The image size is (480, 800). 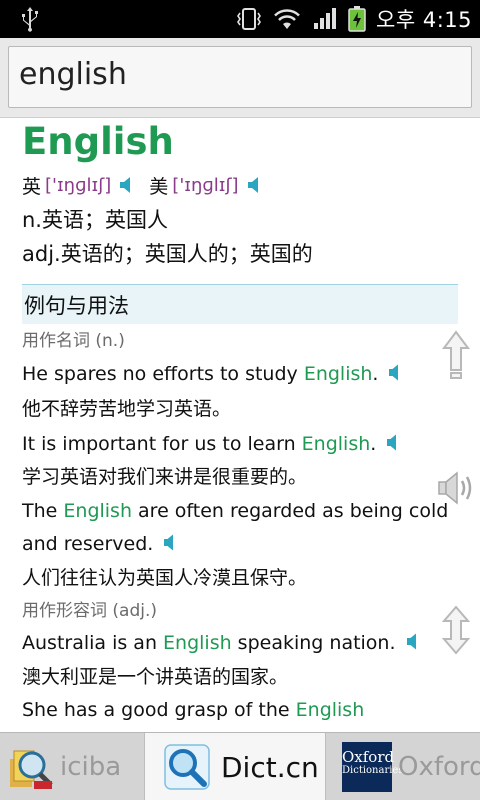 What do you see at coordinates (325, 18) in the screenshot?
I see `signal-icon` at bounding box center [325, 18].